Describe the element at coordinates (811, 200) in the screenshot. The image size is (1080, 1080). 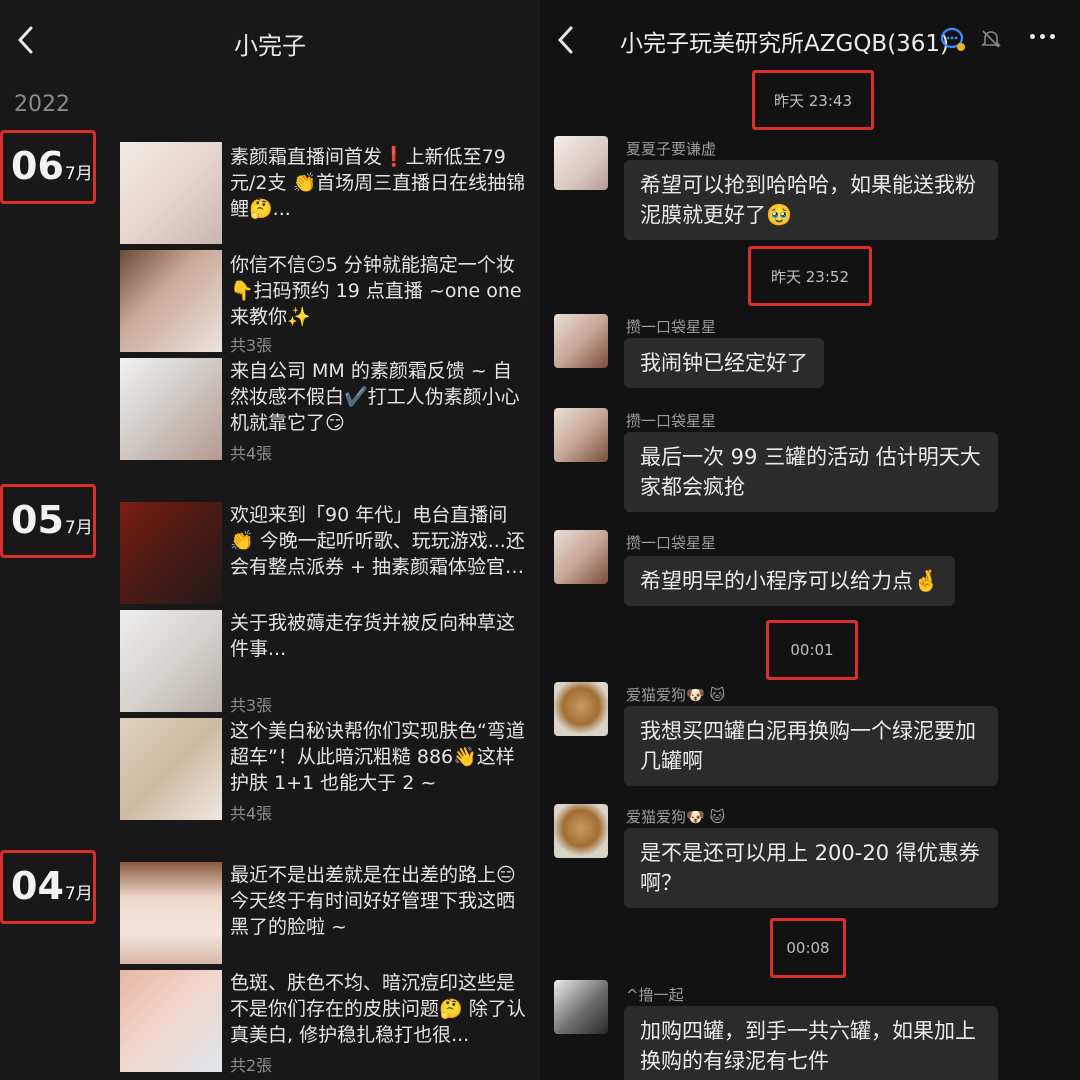
I see `message-bubble: 希望可以抢到哈哈哈，如果能送我粉泥膜就更好了🥹` at that location.